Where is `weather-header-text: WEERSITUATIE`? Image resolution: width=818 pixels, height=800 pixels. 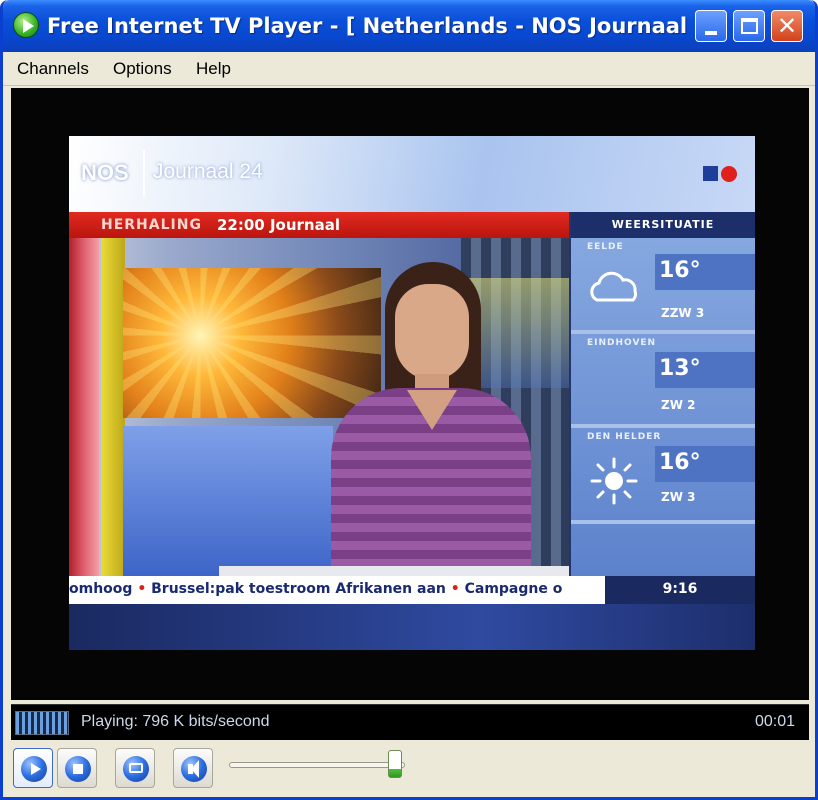
weather-header-text: WEERSITUATIE is located at coordinates (663, 224).